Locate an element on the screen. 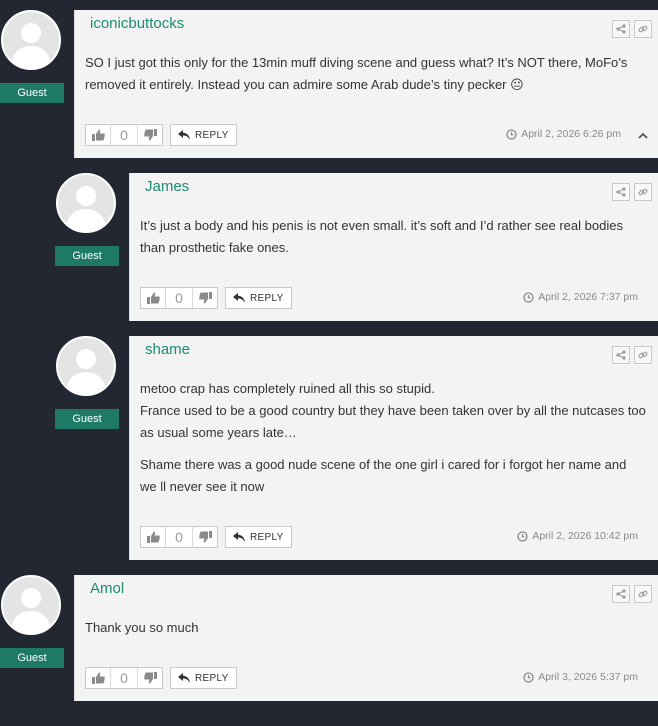  comment-date: April 2, 2026 6:26 pm is located at coordinates (563, 134).